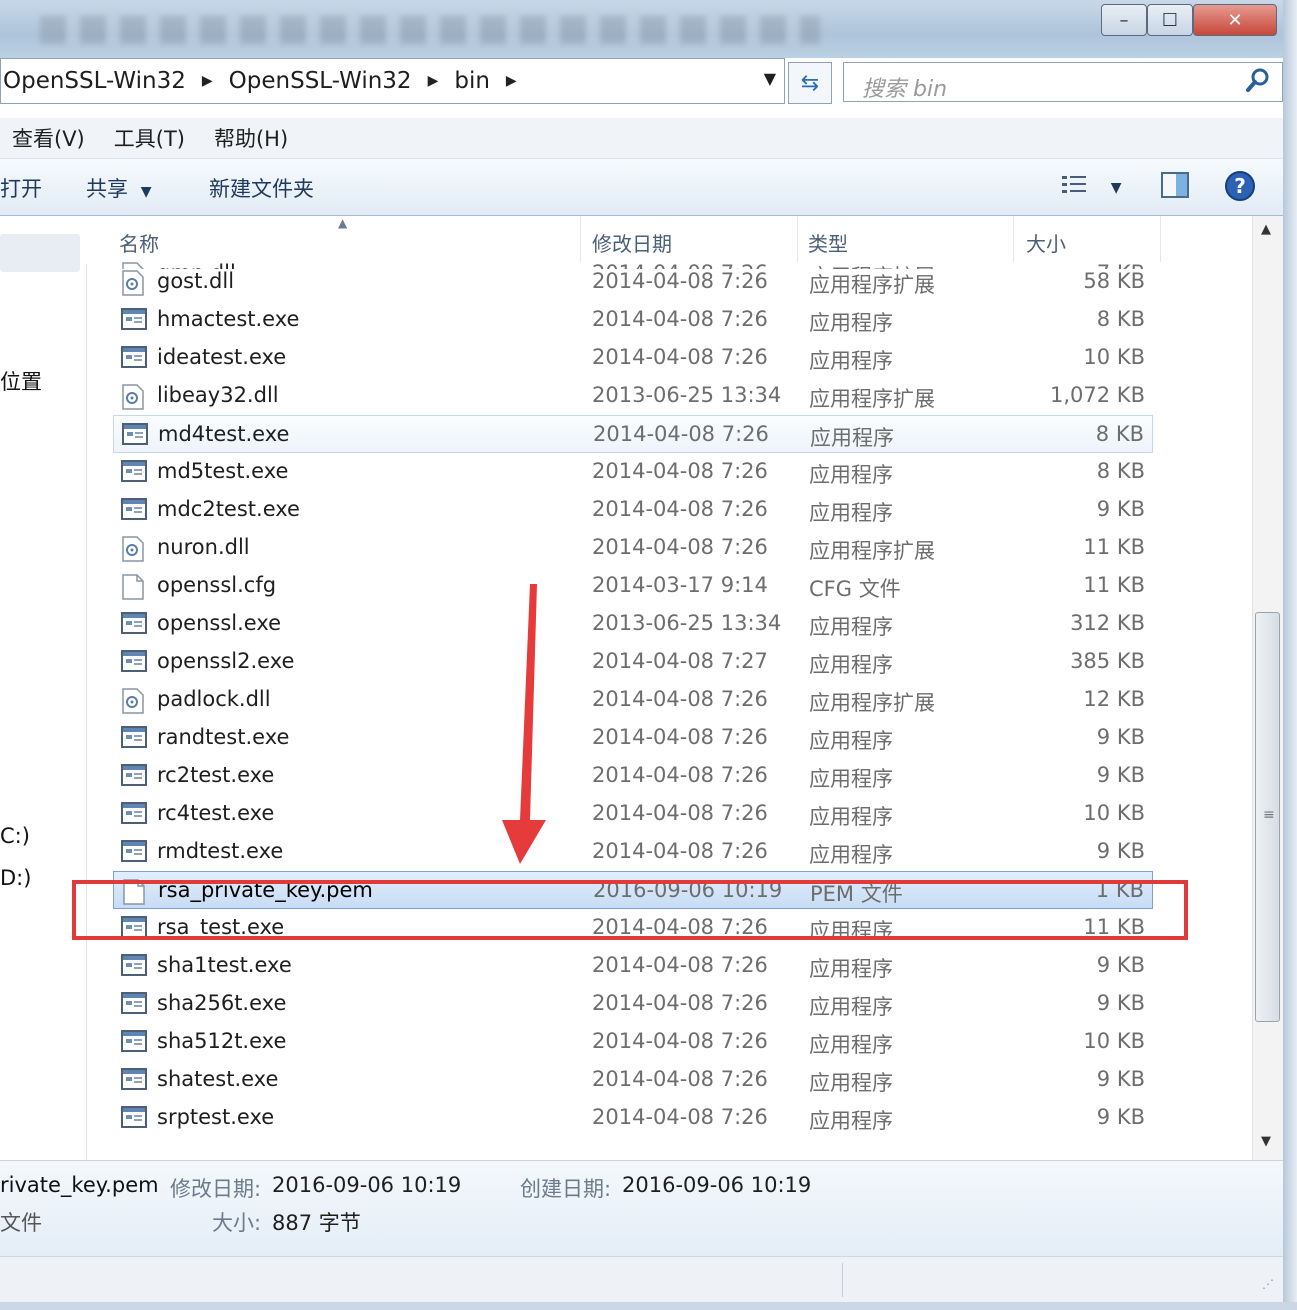  Describe the element at coordinates (1160, 239) in the screenshot. I see `column-divider` at that location.